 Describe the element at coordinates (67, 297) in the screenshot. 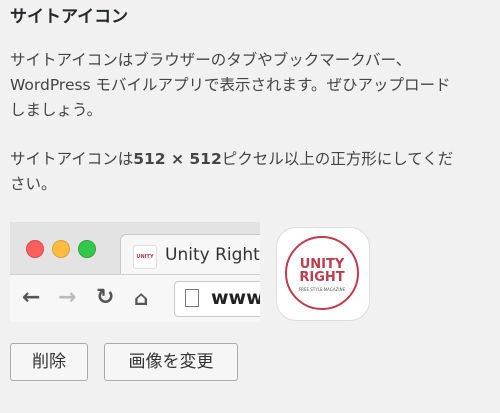

I see `forward-arrow-icon: →` at that location.